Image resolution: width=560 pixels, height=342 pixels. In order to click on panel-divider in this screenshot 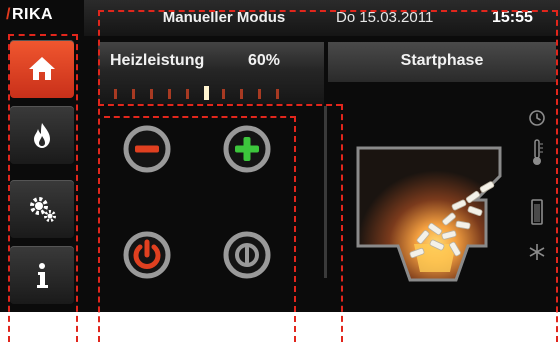, I will do `click(325, 192)`.